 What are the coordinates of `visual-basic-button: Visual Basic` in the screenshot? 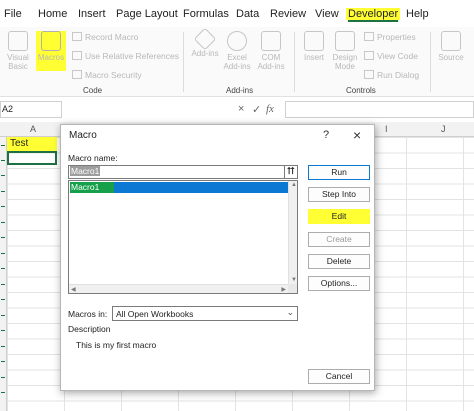 It's located at (18, 51).